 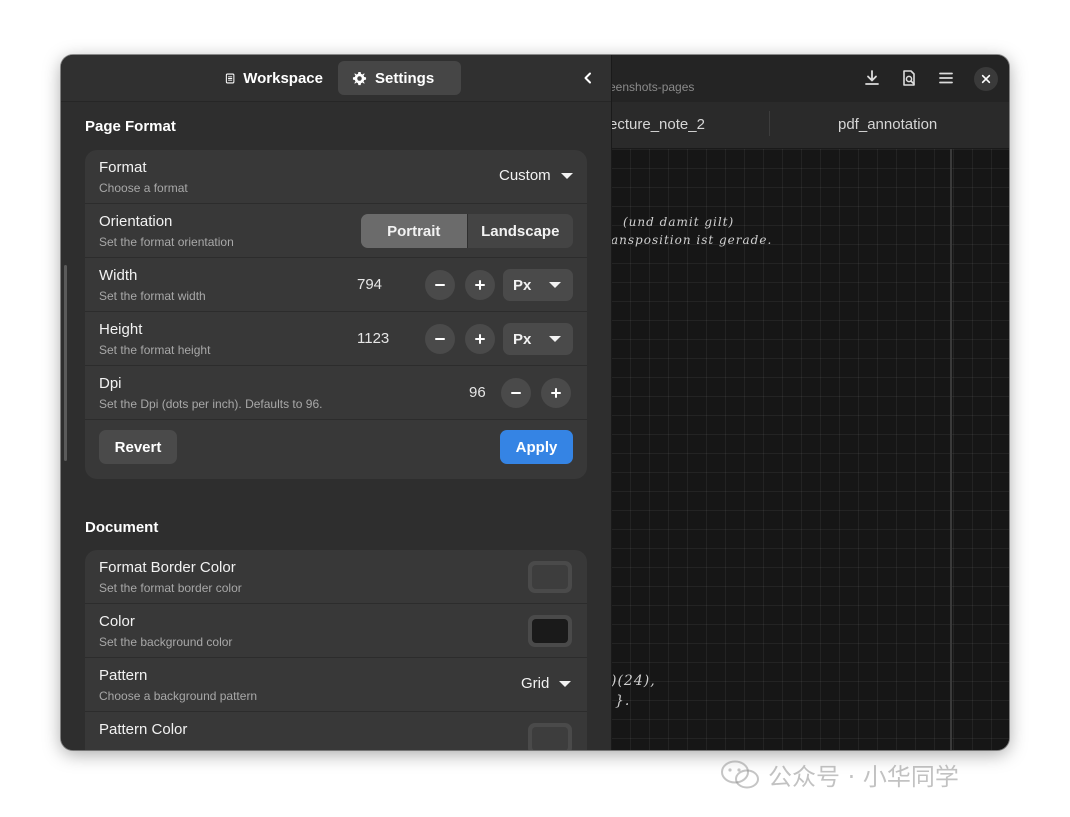 What do you see at coordinates (143, 729) in the screenshot?
I see `row-title: Pattern Color` at bounding box center [143, 729].